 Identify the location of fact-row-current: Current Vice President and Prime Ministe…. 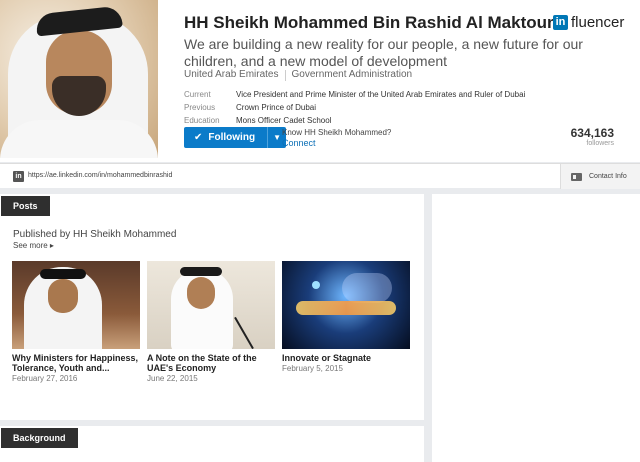
(354, 94).